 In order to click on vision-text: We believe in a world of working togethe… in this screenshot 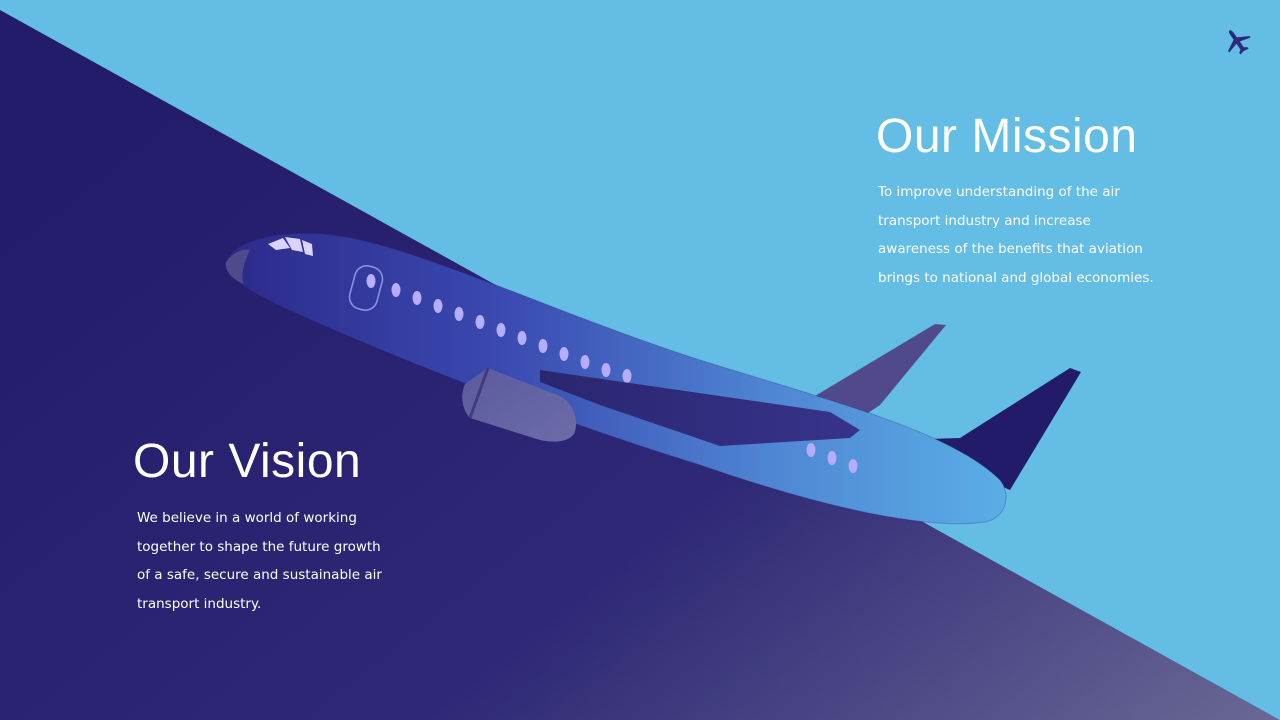, I will do `click(272, 561)`.